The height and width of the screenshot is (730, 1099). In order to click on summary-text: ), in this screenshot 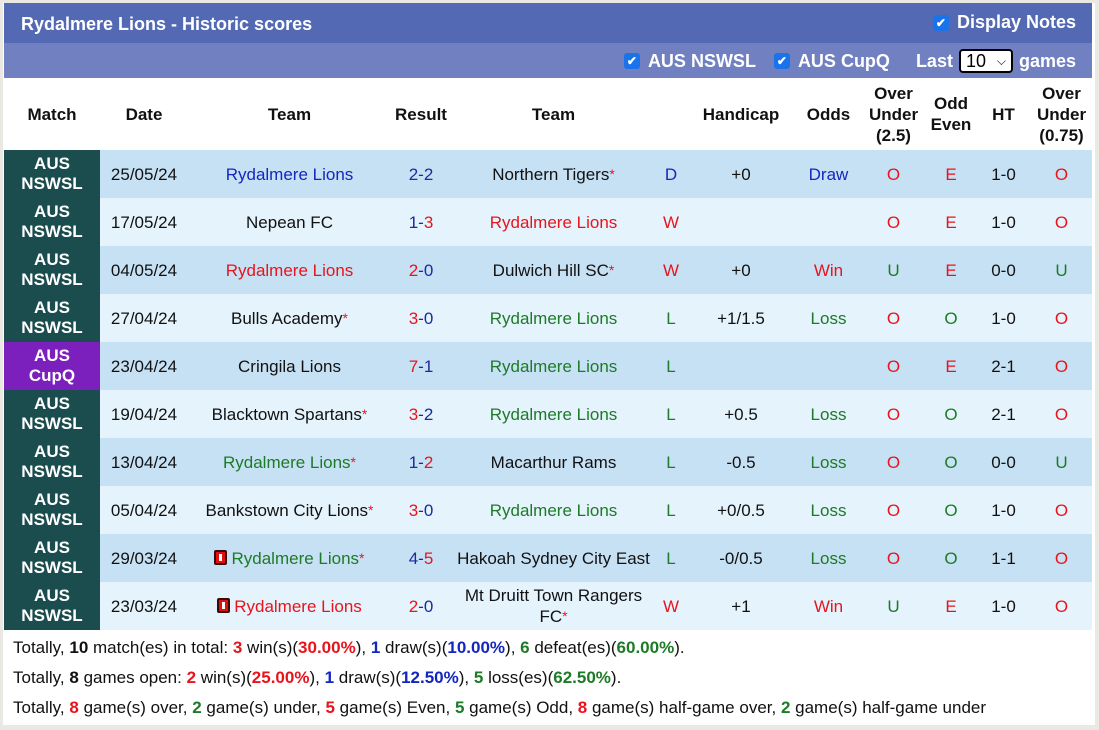, I will do `click(363, 647)`.